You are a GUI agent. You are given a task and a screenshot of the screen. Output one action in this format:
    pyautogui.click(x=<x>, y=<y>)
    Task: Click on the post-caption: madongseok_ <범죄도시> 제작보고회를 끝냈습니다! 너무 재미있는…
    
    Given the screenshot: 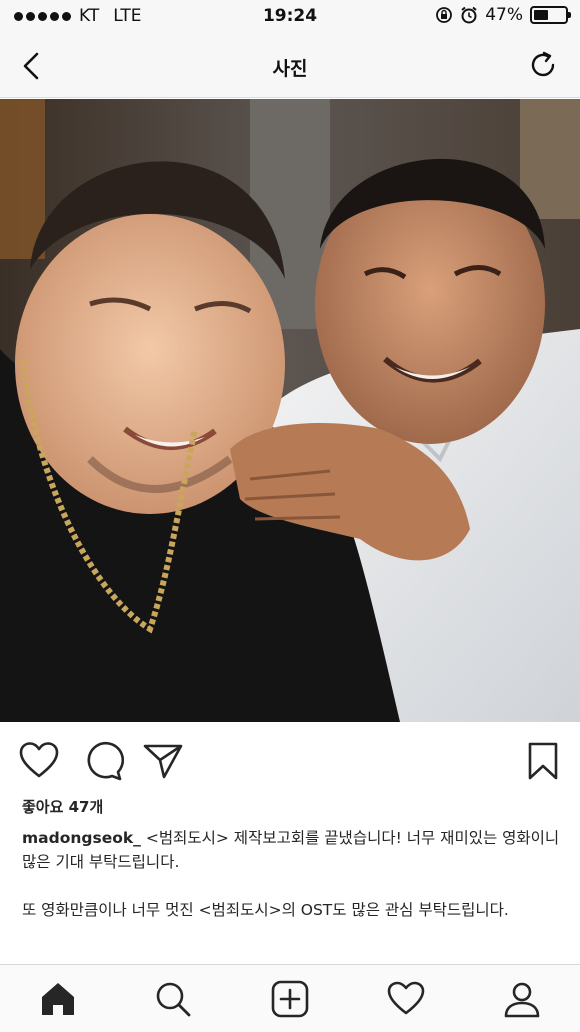 What is the action you would take?
    pyautogui.click(x=292, y=850)
    